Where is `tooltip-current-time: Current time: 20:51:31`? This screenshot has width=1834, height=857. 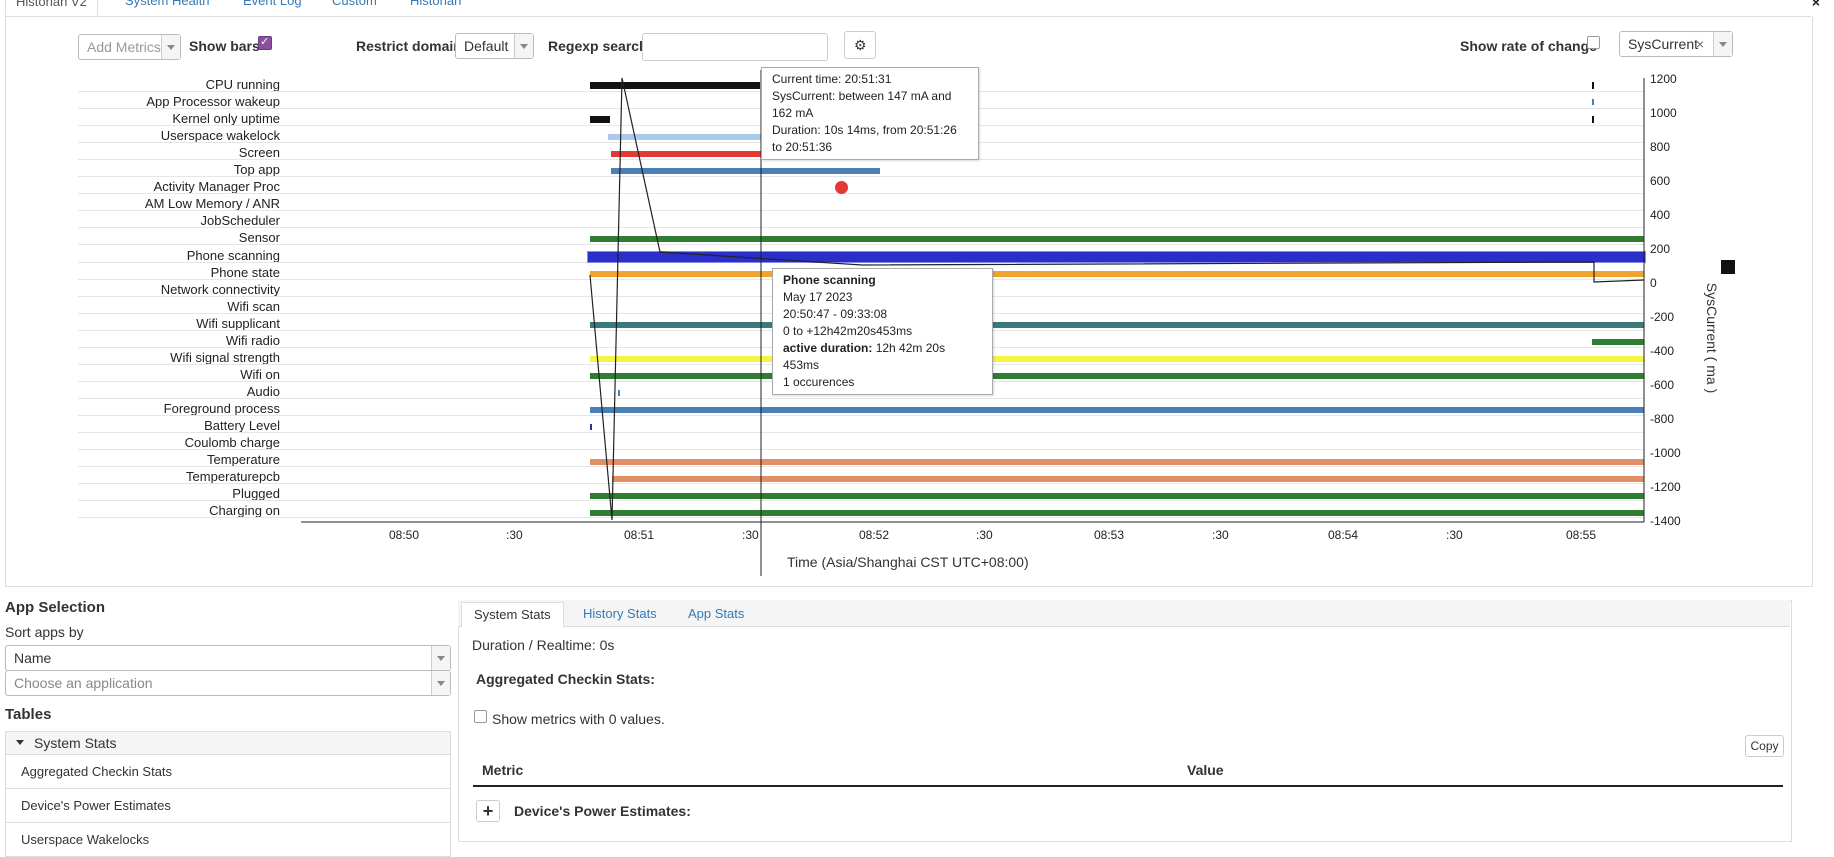 tooltip-current-time: Current time: 20:51:31 is located at coordinates (832, 79).